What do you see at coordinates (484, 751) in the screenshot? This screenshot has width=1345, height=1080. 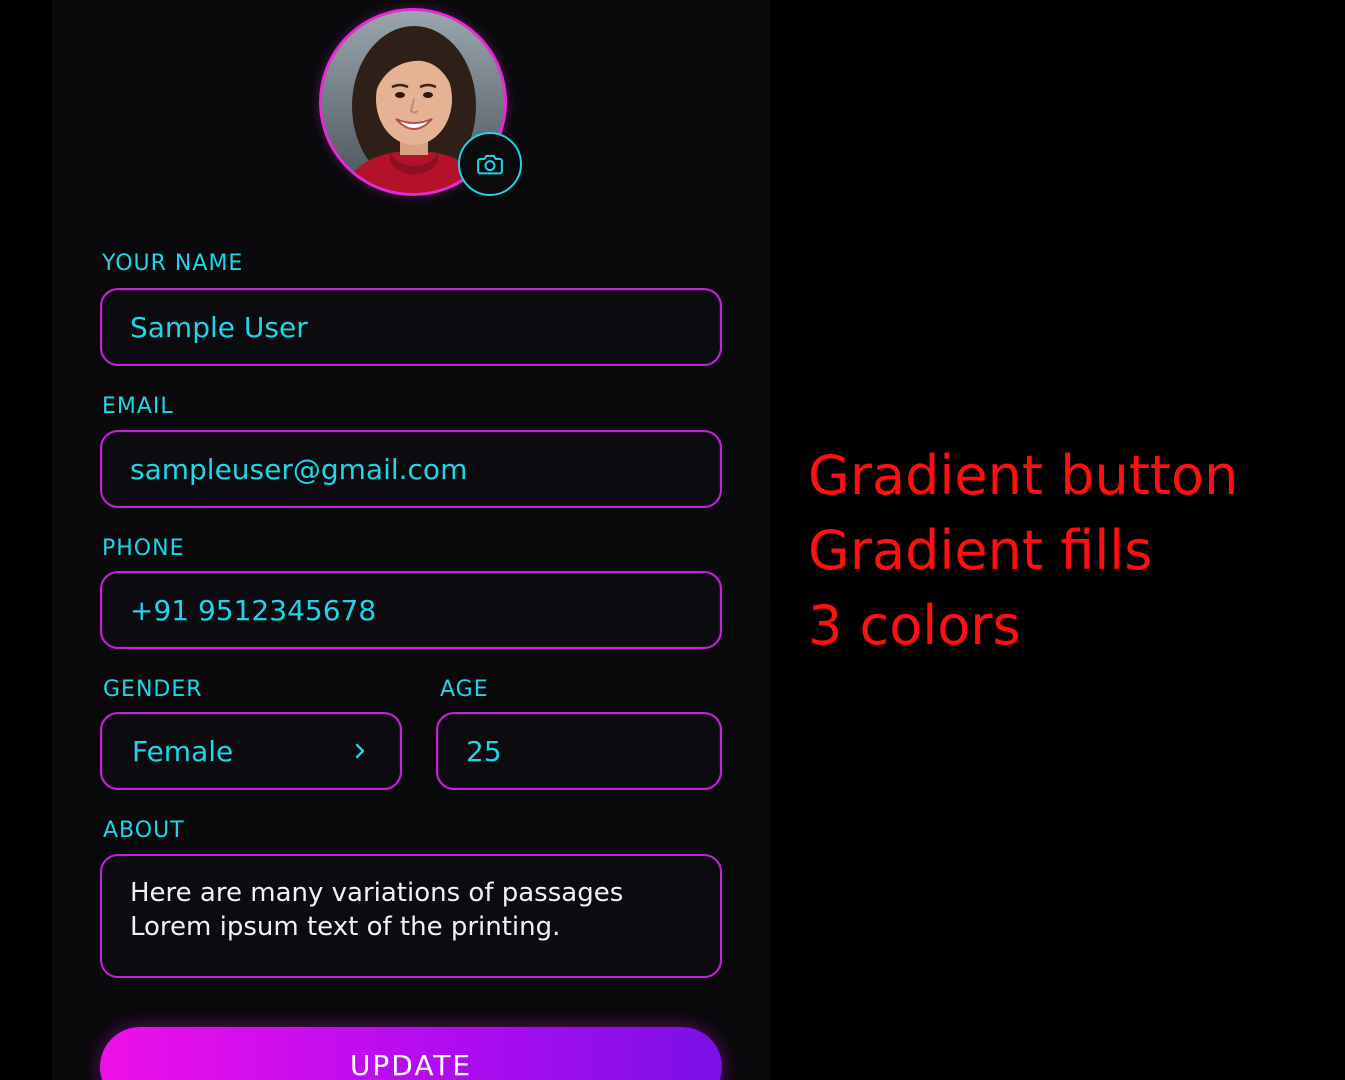 I see `age-value: 25` at bounding box center [484, 751].